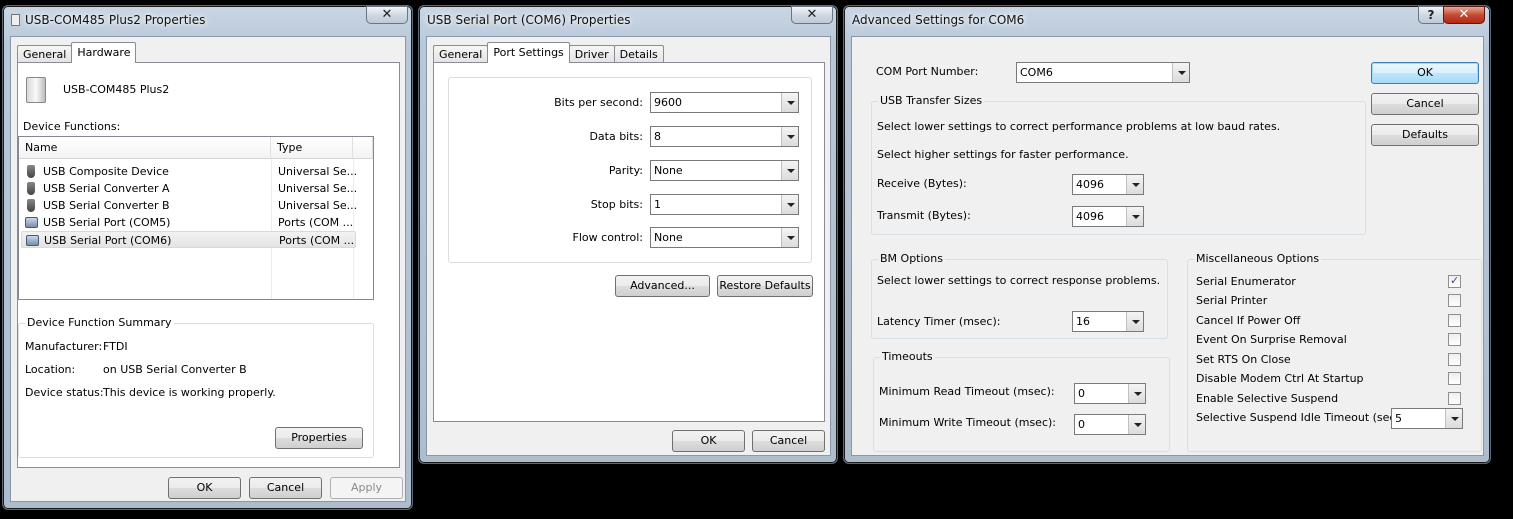 This screenshot has height=519, width=1513. Describe the element at coordinates (1454, 359) in the screenshot. I see `set-rts-on-close-checkbox` at that location.